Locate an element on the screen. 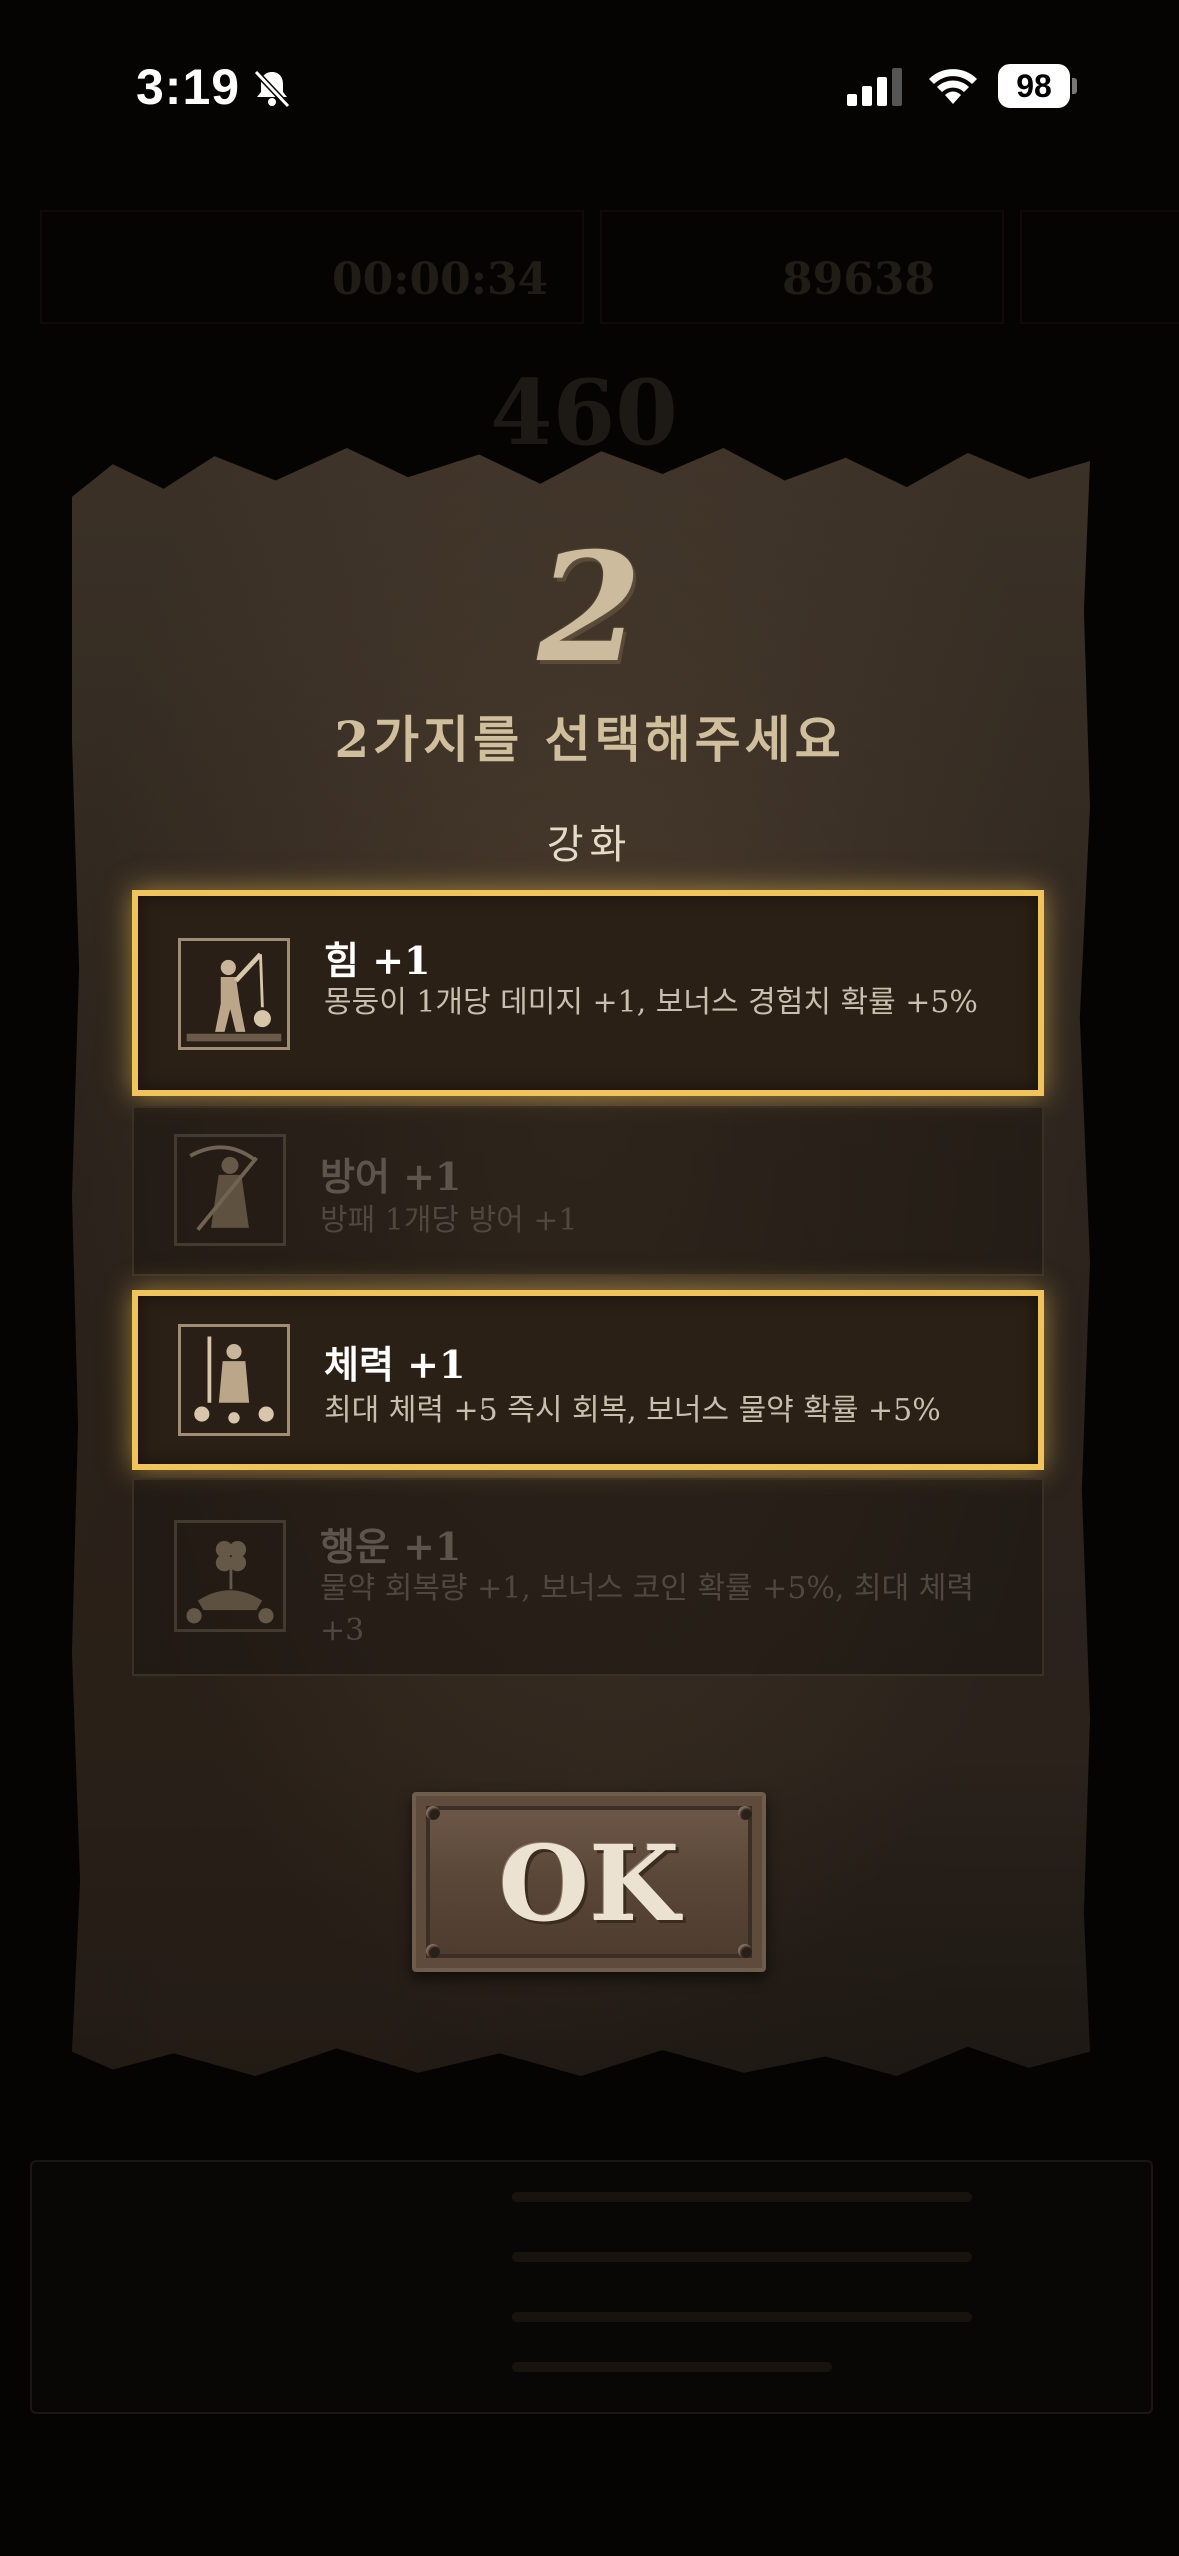 The width and height of the screenshot is (1179, 2556). timer-value: 00:00:34 is located at coordinates (440, 279).